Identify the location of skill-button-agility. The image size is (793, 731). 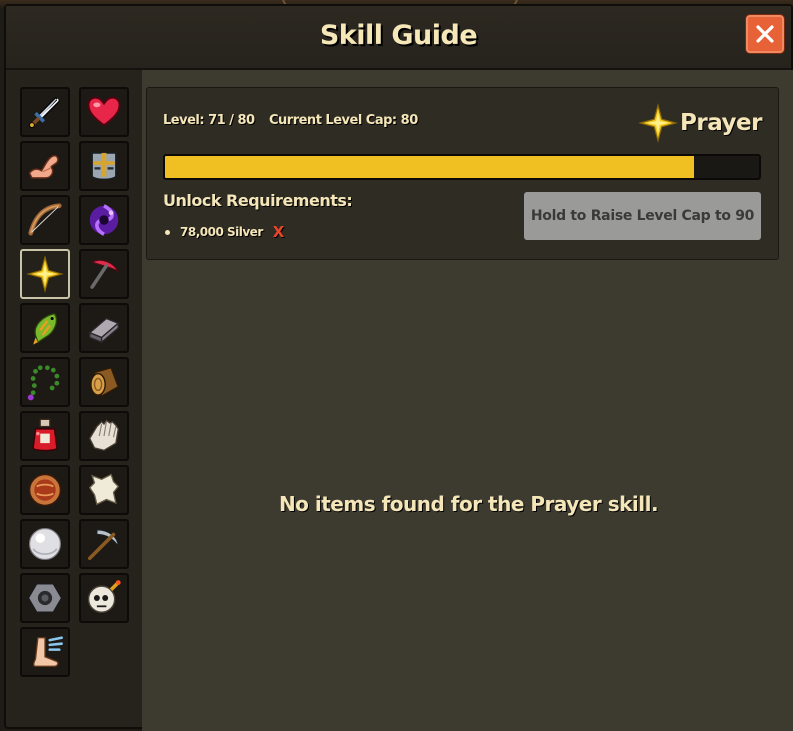
(45, 652).